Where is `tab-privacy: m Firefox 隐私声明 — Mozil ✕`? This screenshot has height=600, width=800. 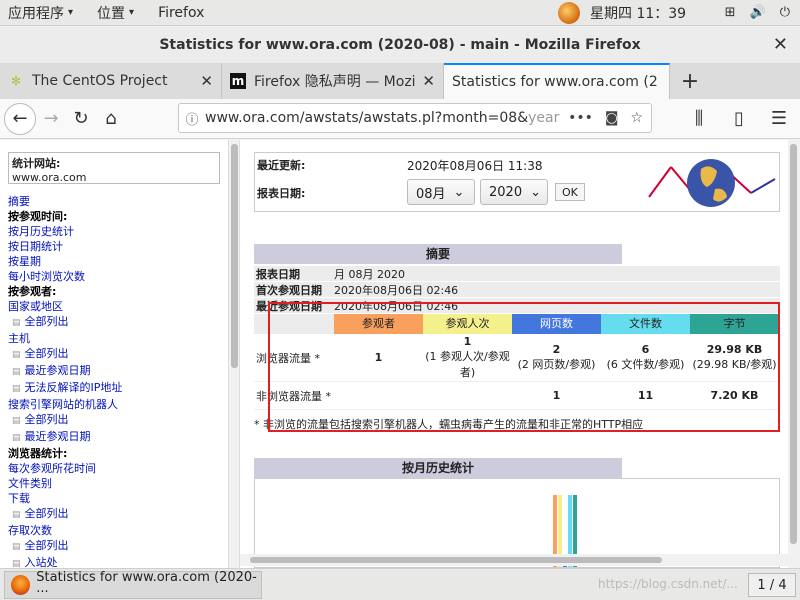 tab-privacy: m Firefox 隐私声明 — Mozil ✕ is located at coordinates (333, 81).